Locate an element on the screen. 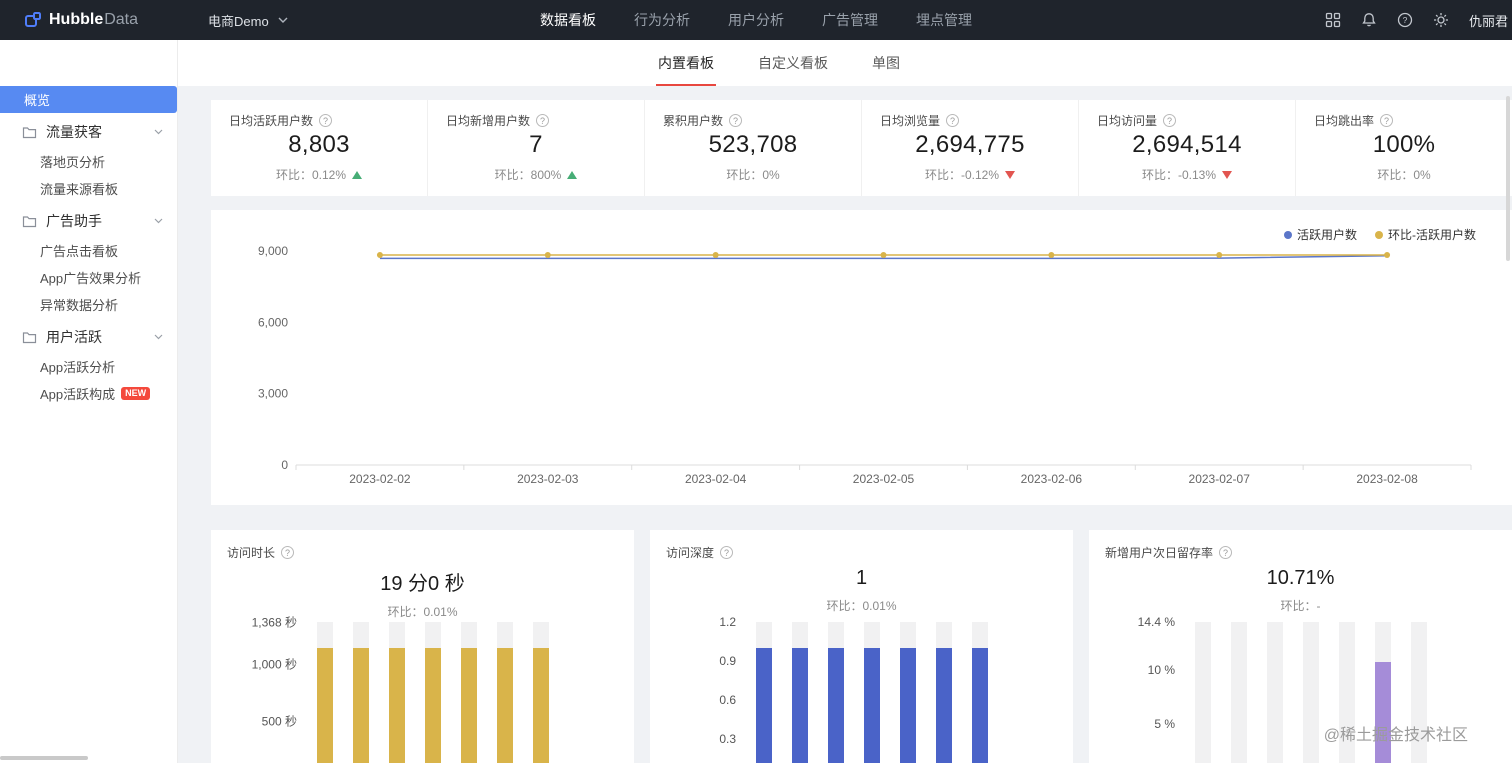  sidebar-group-ad-assistant: 广告助手 is located at coordinates (88, 221).